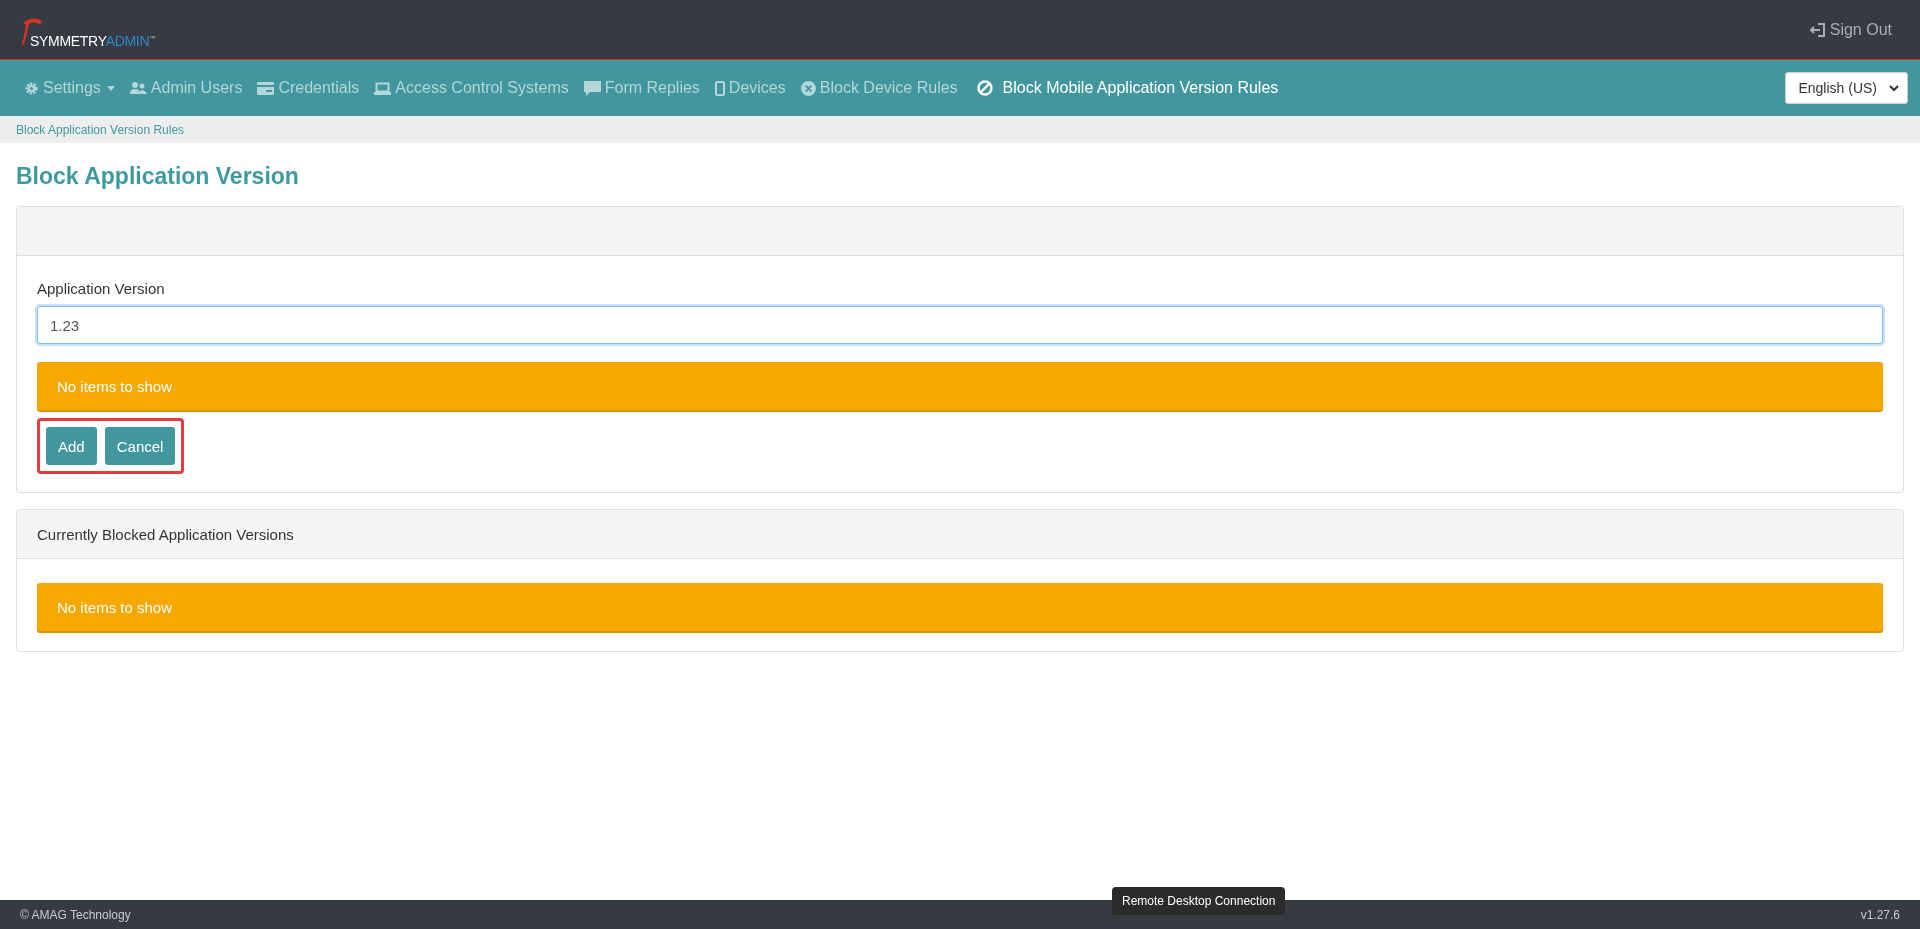 The image size is (1920, 929). Describe the element at coordinates (308, 88) in the screenshot. I see `nav-item: Credentials` at that location.